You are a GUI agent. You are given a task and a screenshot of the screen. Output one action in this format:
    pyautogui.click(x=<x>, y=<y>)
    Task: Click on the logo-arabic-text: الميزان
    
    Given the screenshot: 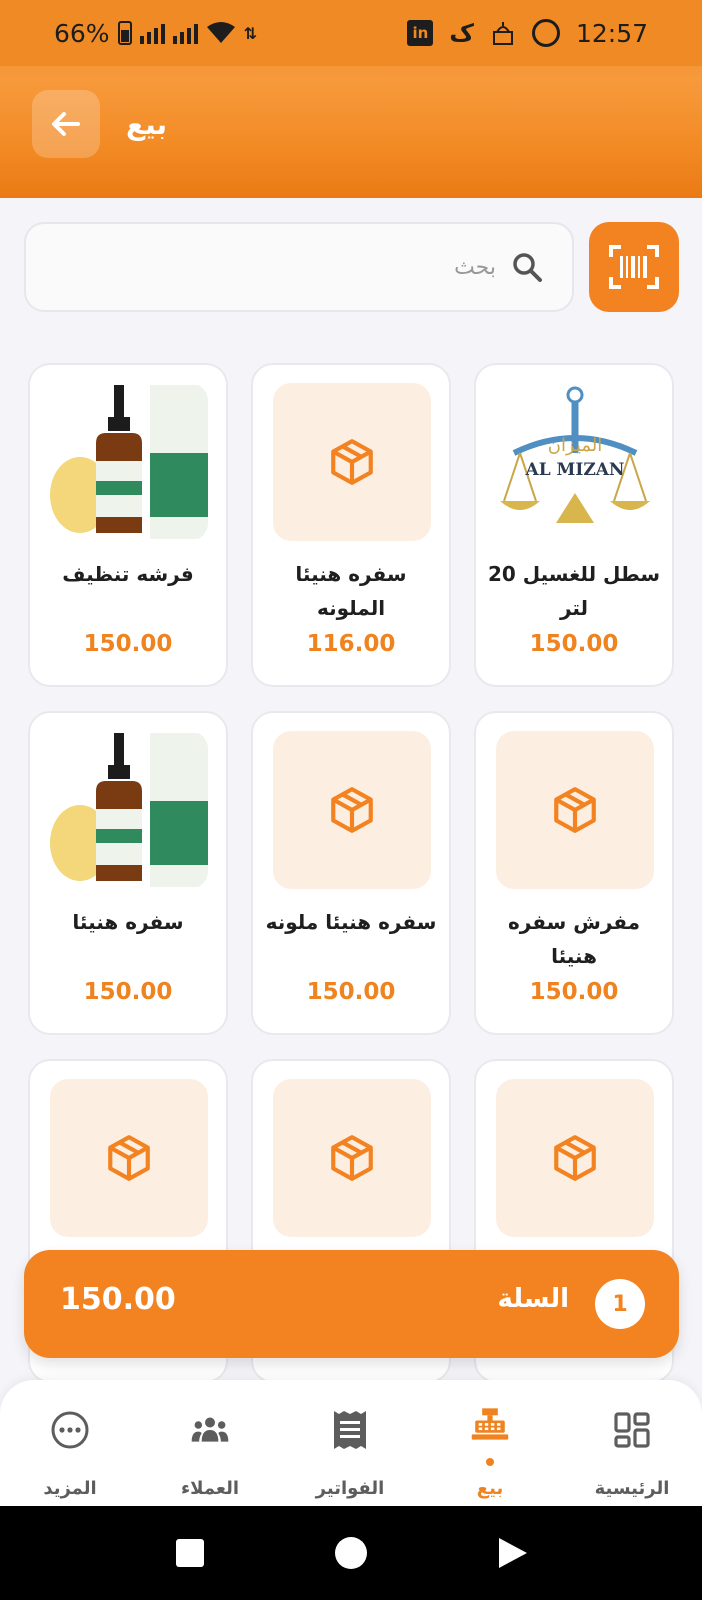 What is the action you would take?
    pyautogui.click(x=575, y=445)
    